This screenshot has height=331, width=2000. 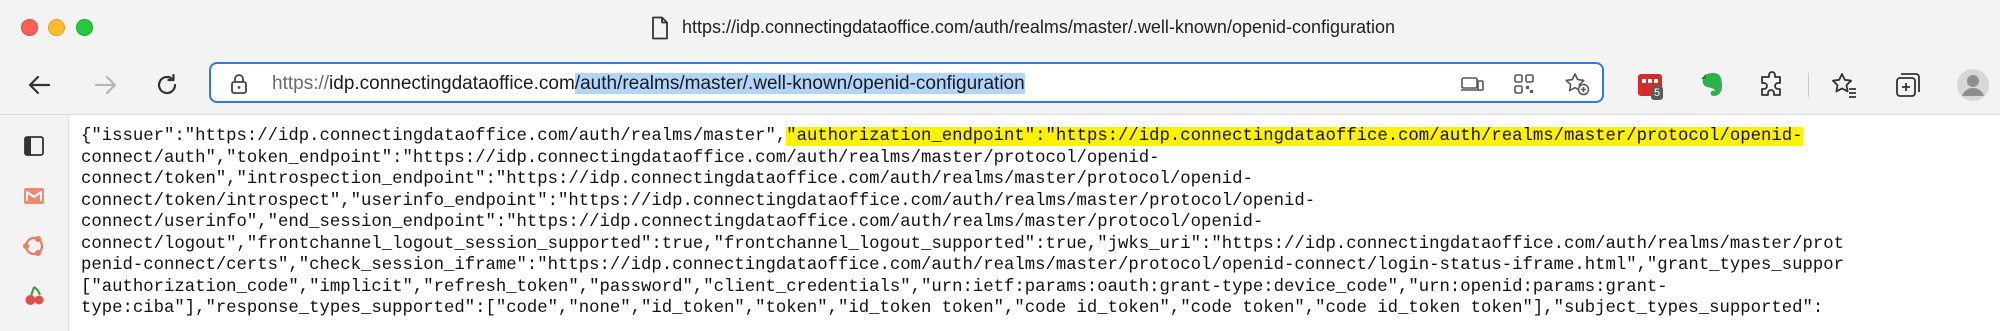 I want to click on evernote-icon, so click(x=1712, y=85).